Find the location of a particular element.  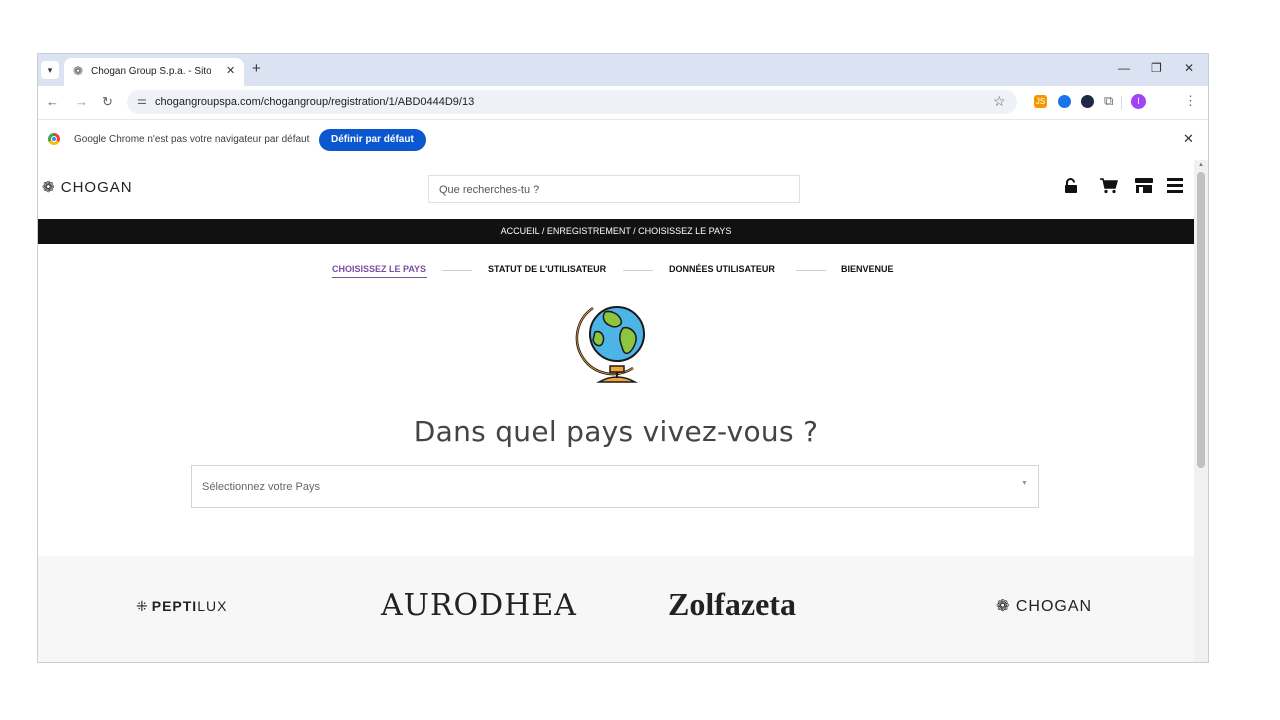

step-user-data: DONNÉES UTILISATEUR is located at coordinates (722, 269).